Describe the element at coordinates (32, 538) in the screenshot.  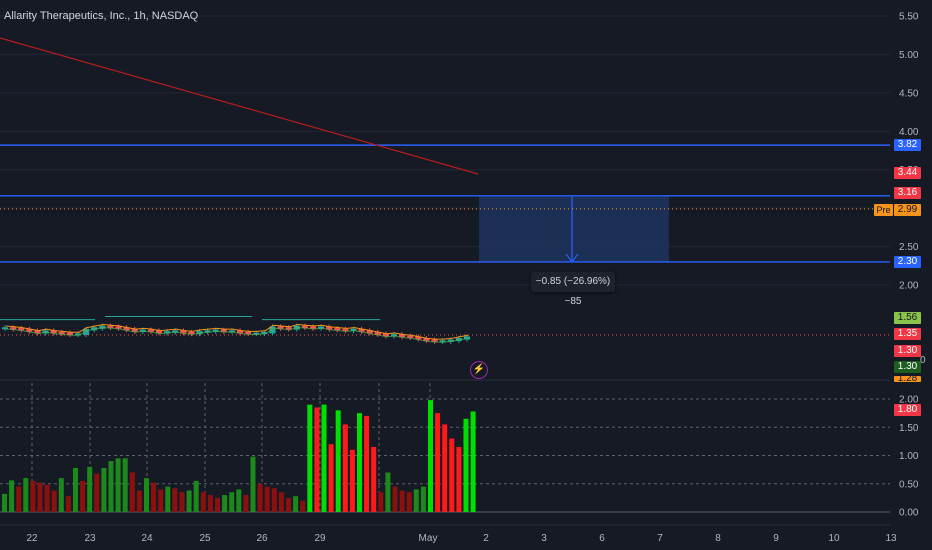
I see `time-axis-tick: 22` at that location.